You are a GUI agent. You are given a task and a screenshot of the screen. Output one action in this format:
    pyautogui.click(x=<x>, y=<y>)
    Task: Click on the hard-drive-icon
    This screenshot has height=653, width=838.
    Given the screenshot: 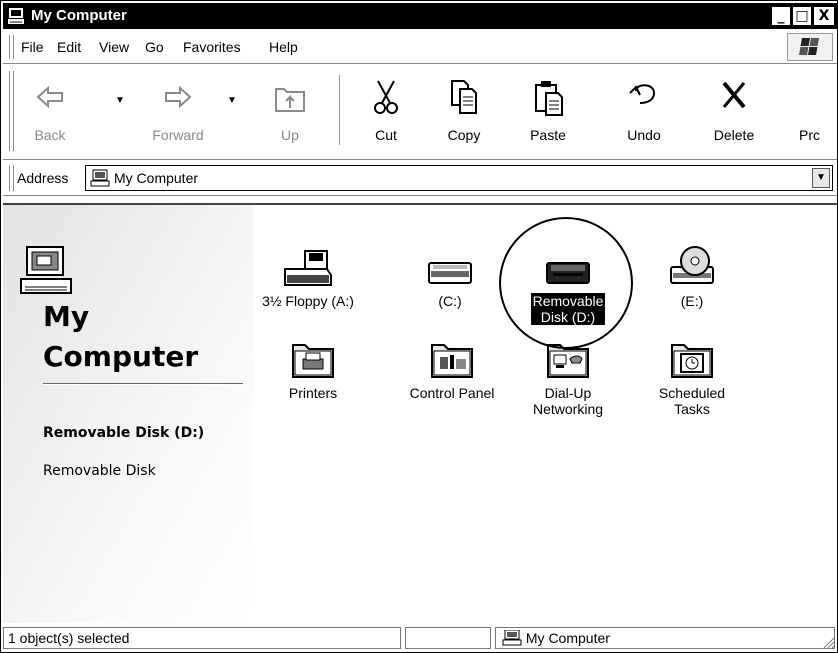 What is the action you would take?
    pyautogui.click(x=450, y=273)
    